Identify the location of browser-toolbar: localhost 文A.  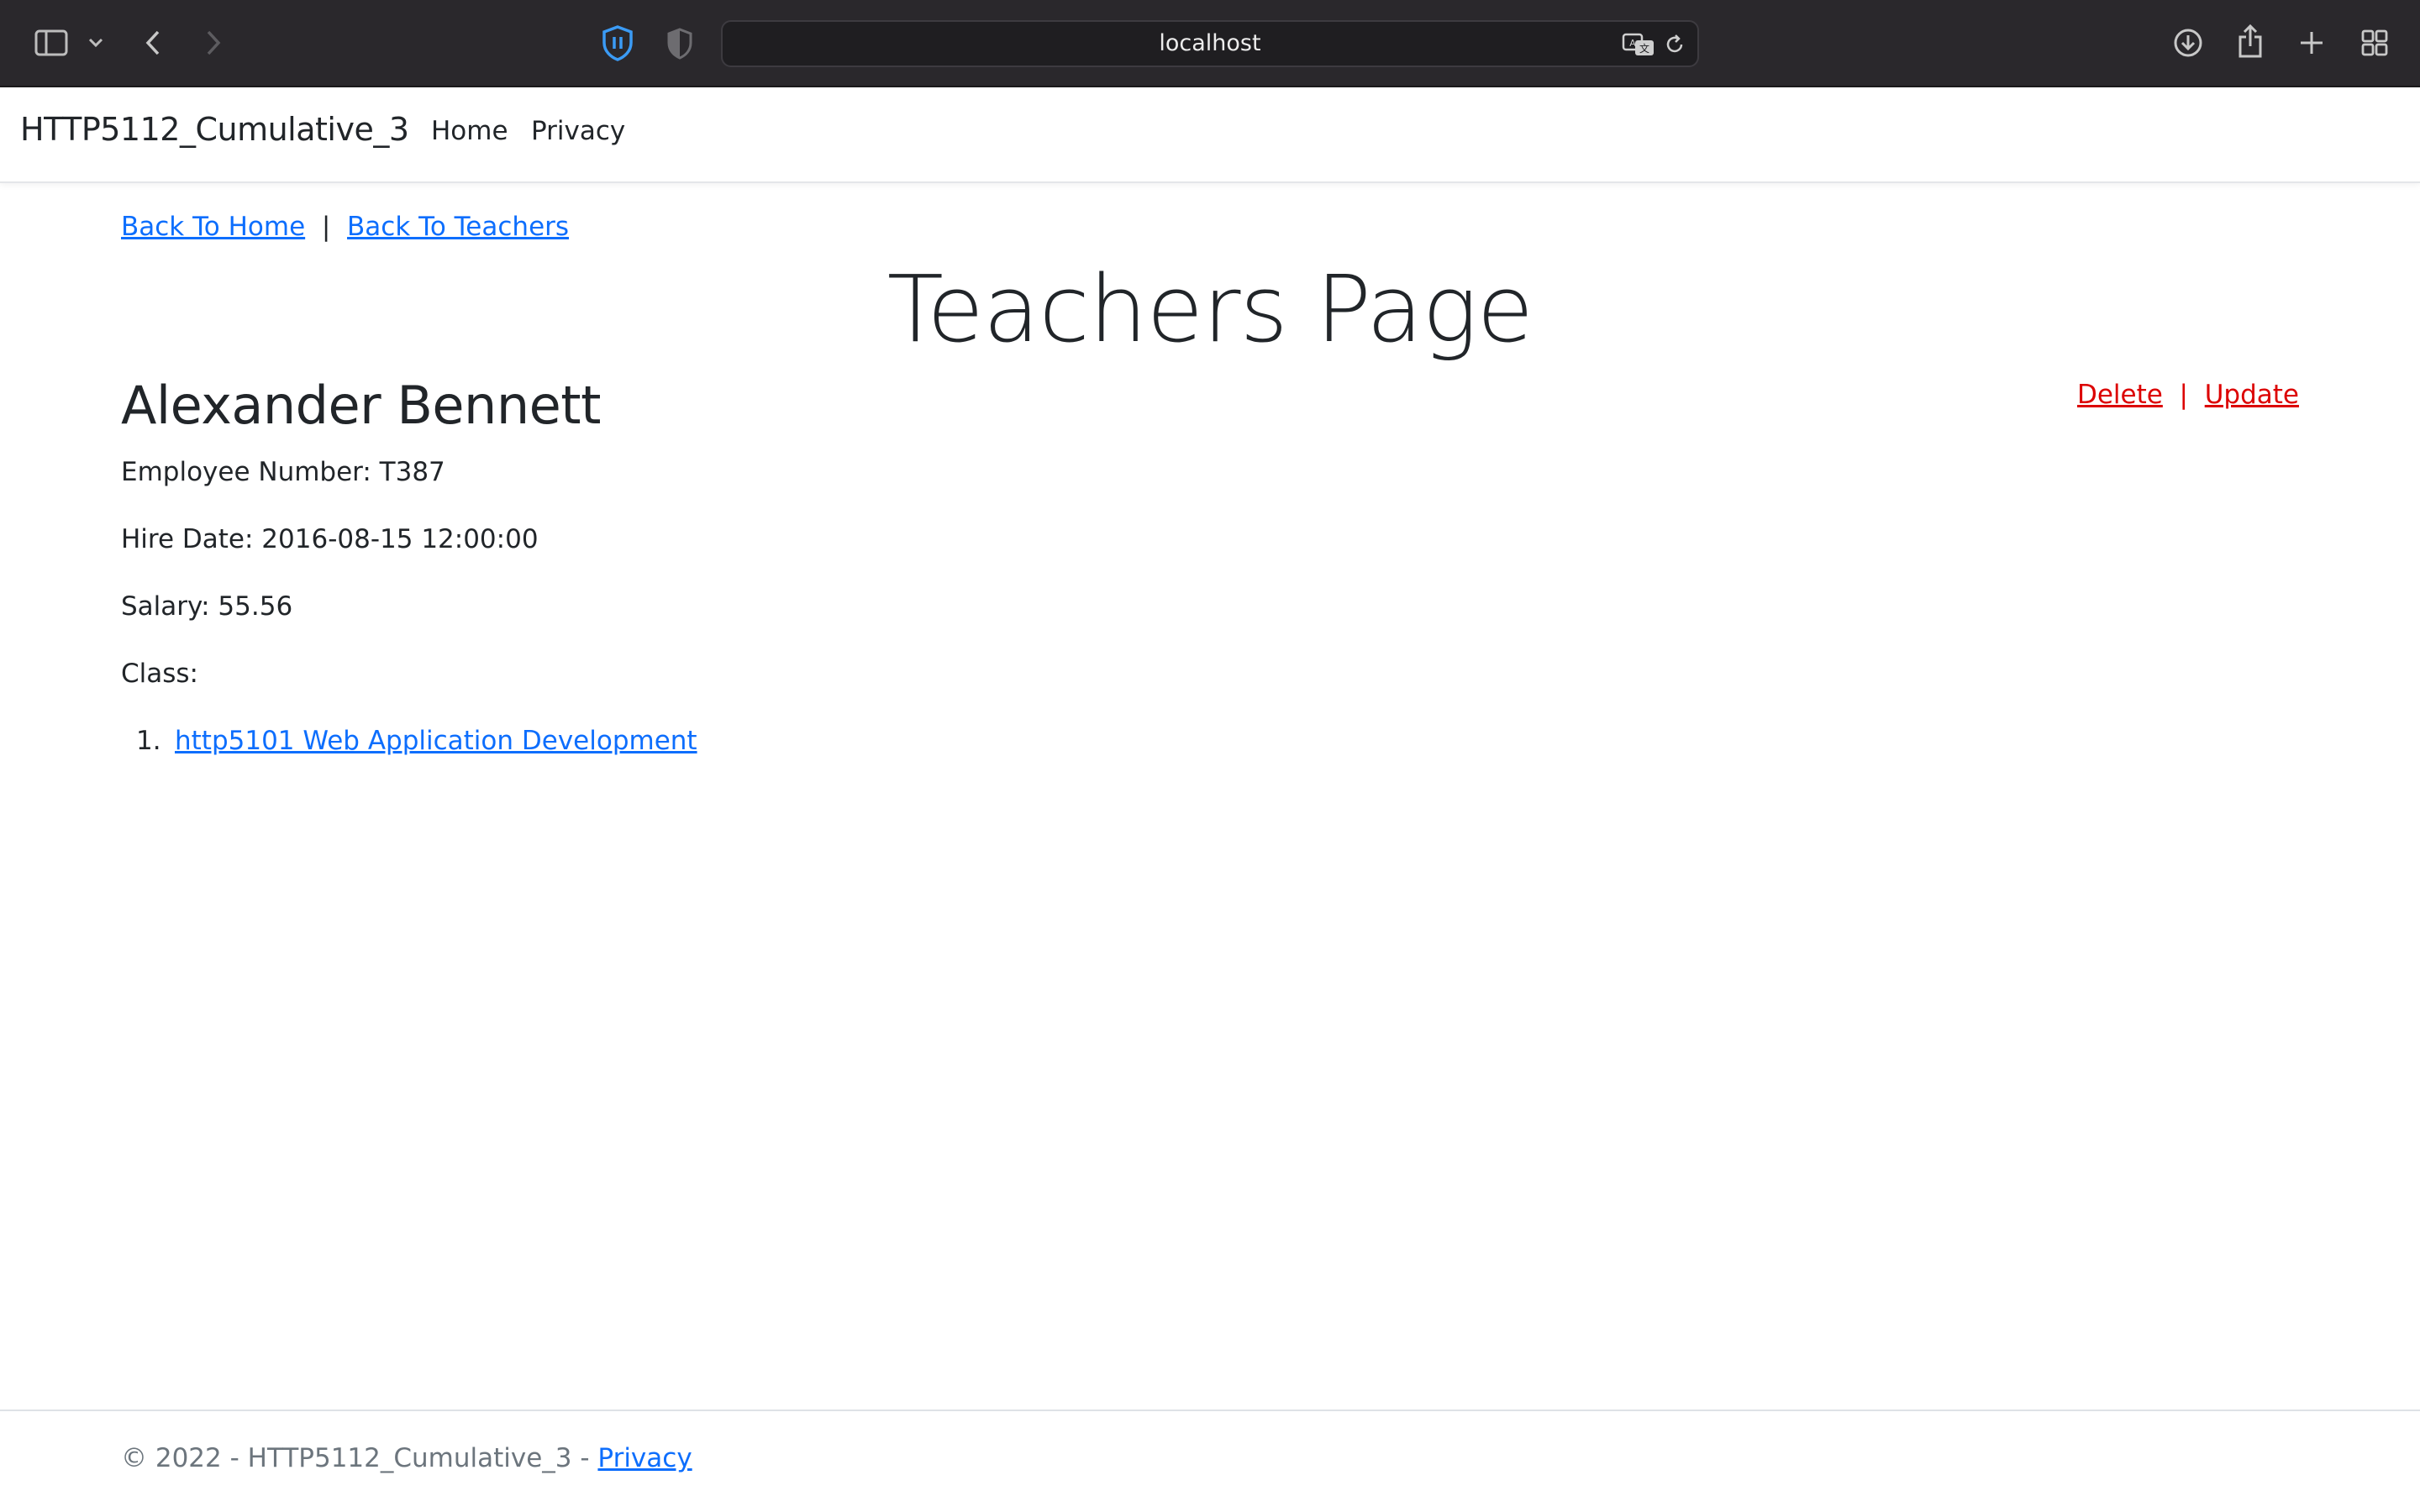
(1210, 43).